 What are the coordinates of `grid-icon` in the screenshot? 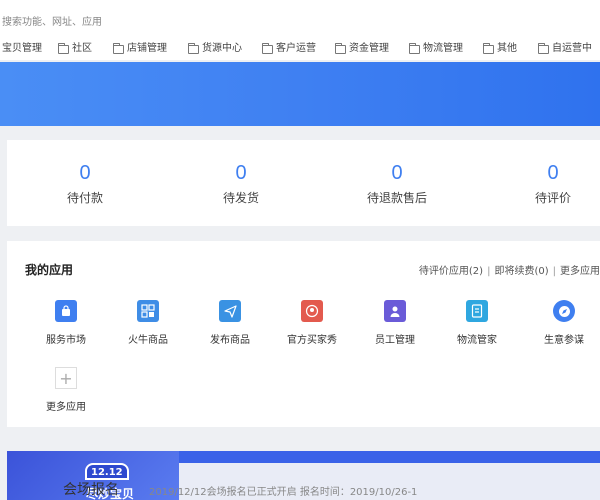 It's located at (148, 311).